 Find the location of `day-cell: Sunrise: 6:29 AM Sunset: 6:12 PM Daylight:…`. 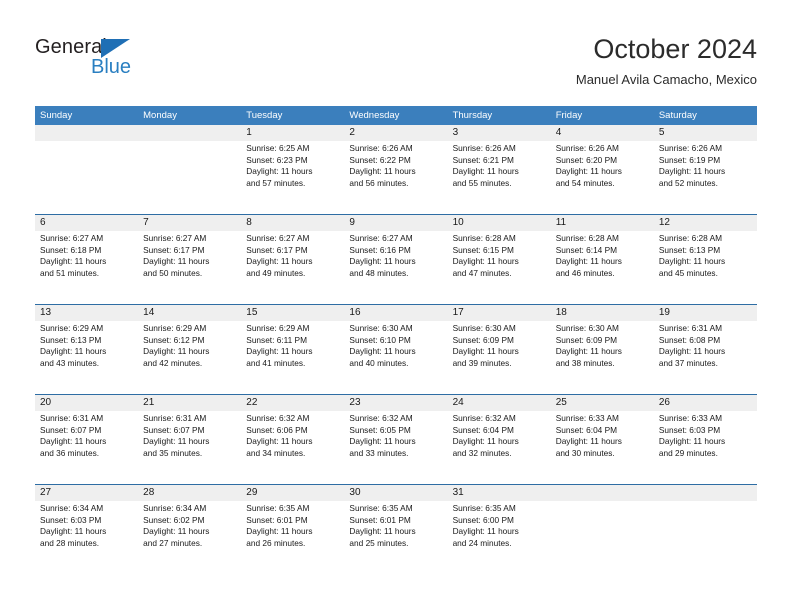

day-cell: Sunrise: 6:29 AM Sunset: 6:12 PM Daylight:… is located at coordinates (189, 357).